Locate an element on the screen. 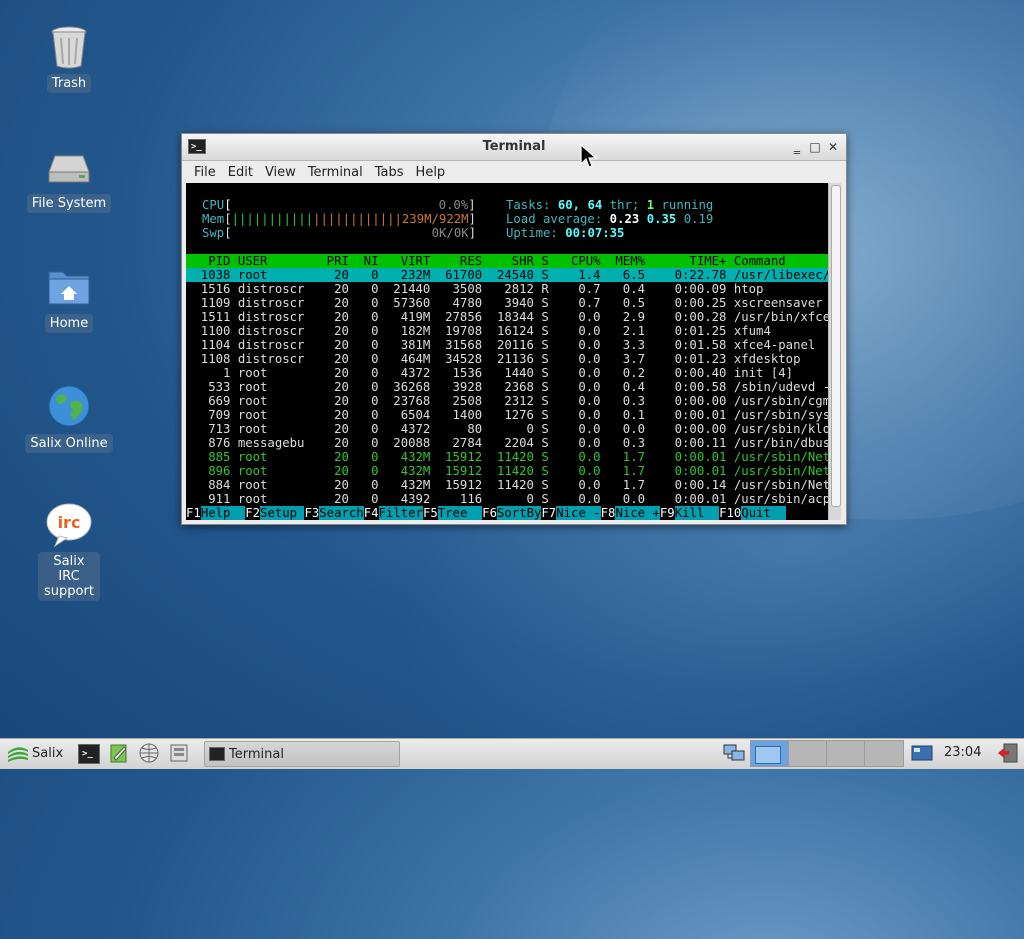 Image resolution: width=1024 pixels, height=939 pixels. fkey-label: Help is located at coordinates (223, 513).